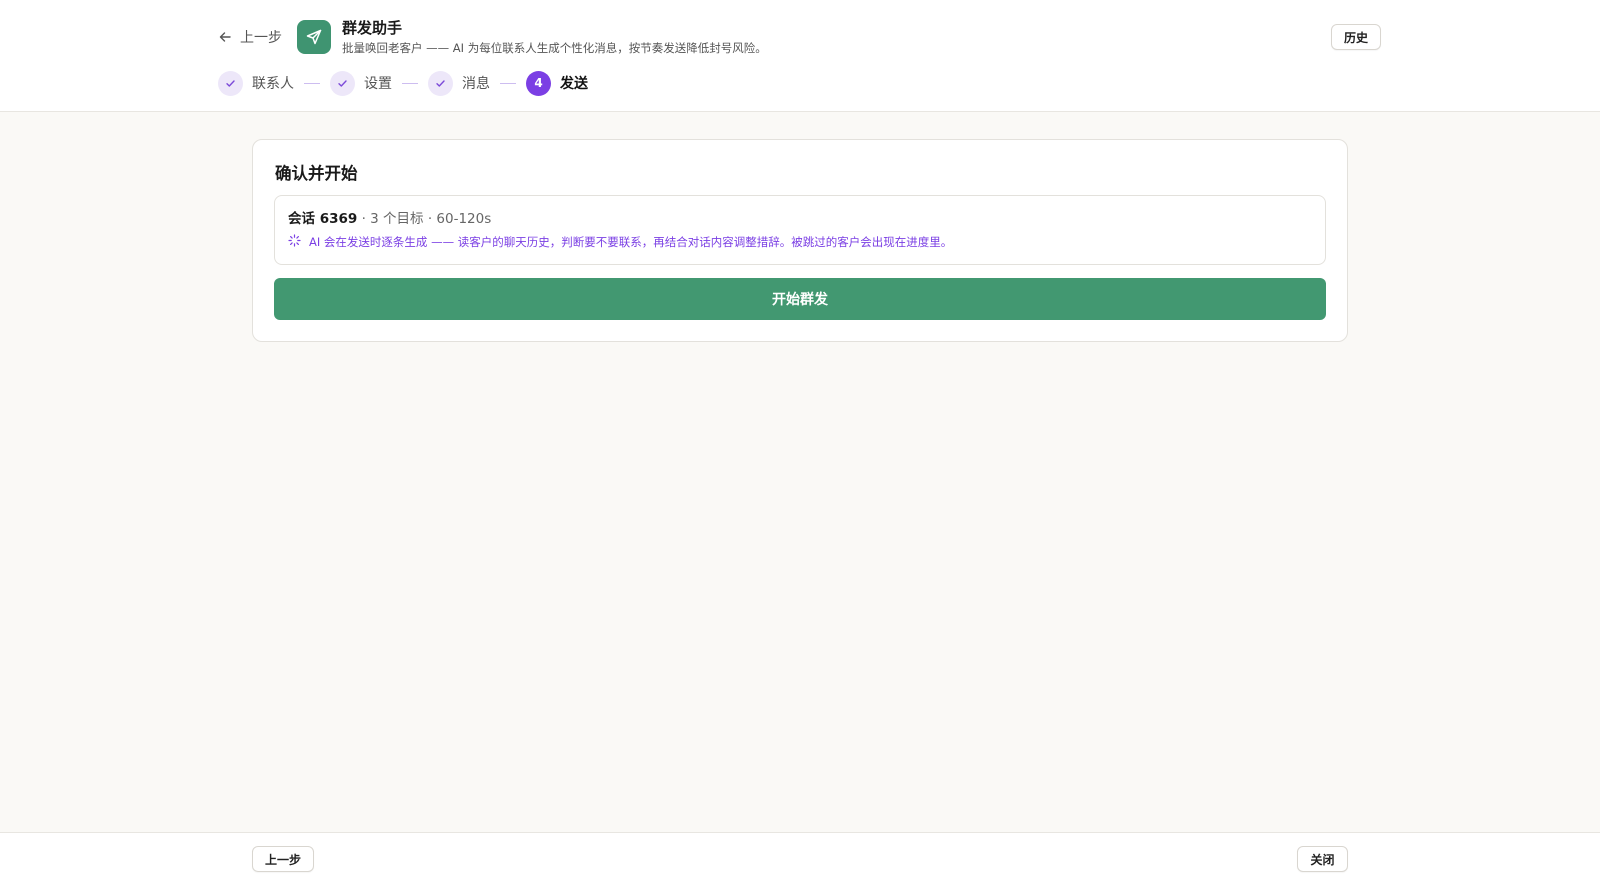 This screenshot has width=1600, height=884. I want to click on stepper: 联系人 设置 消息 4 发送, so click(403, 83).